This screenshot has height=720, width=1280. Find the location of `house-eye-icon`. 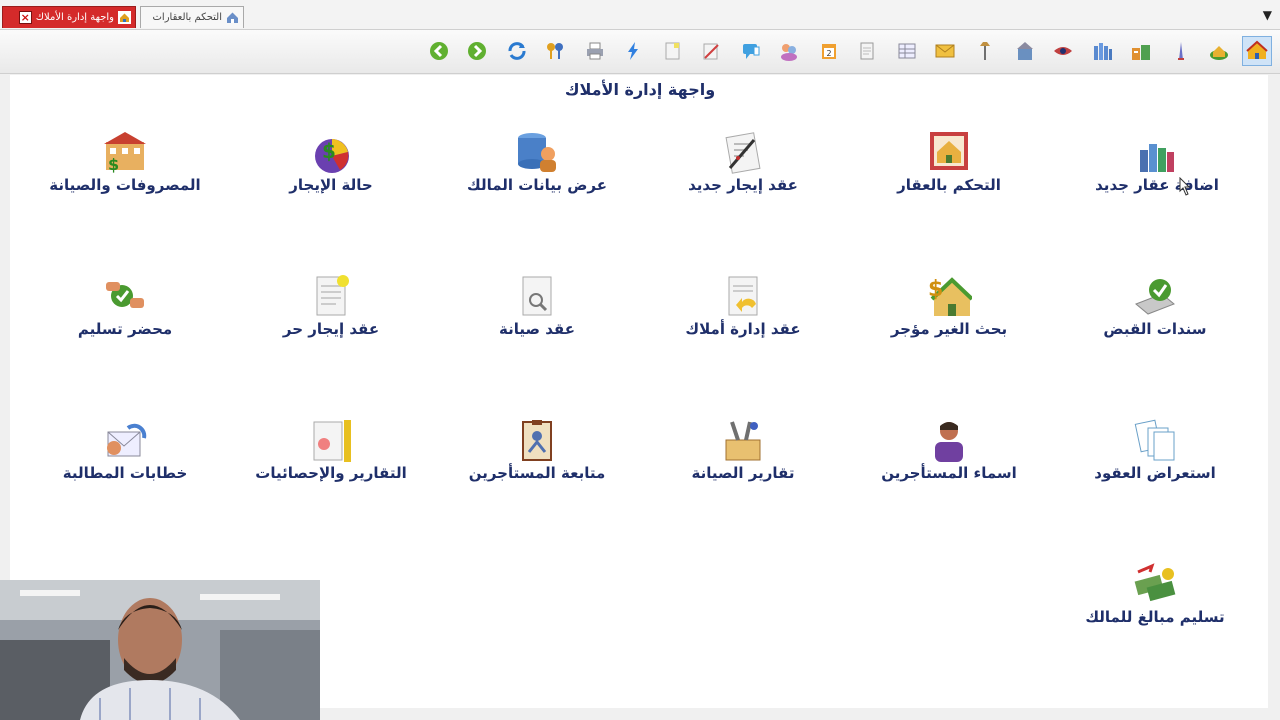

house-eye-icon is located at coordinates (1063, 51).